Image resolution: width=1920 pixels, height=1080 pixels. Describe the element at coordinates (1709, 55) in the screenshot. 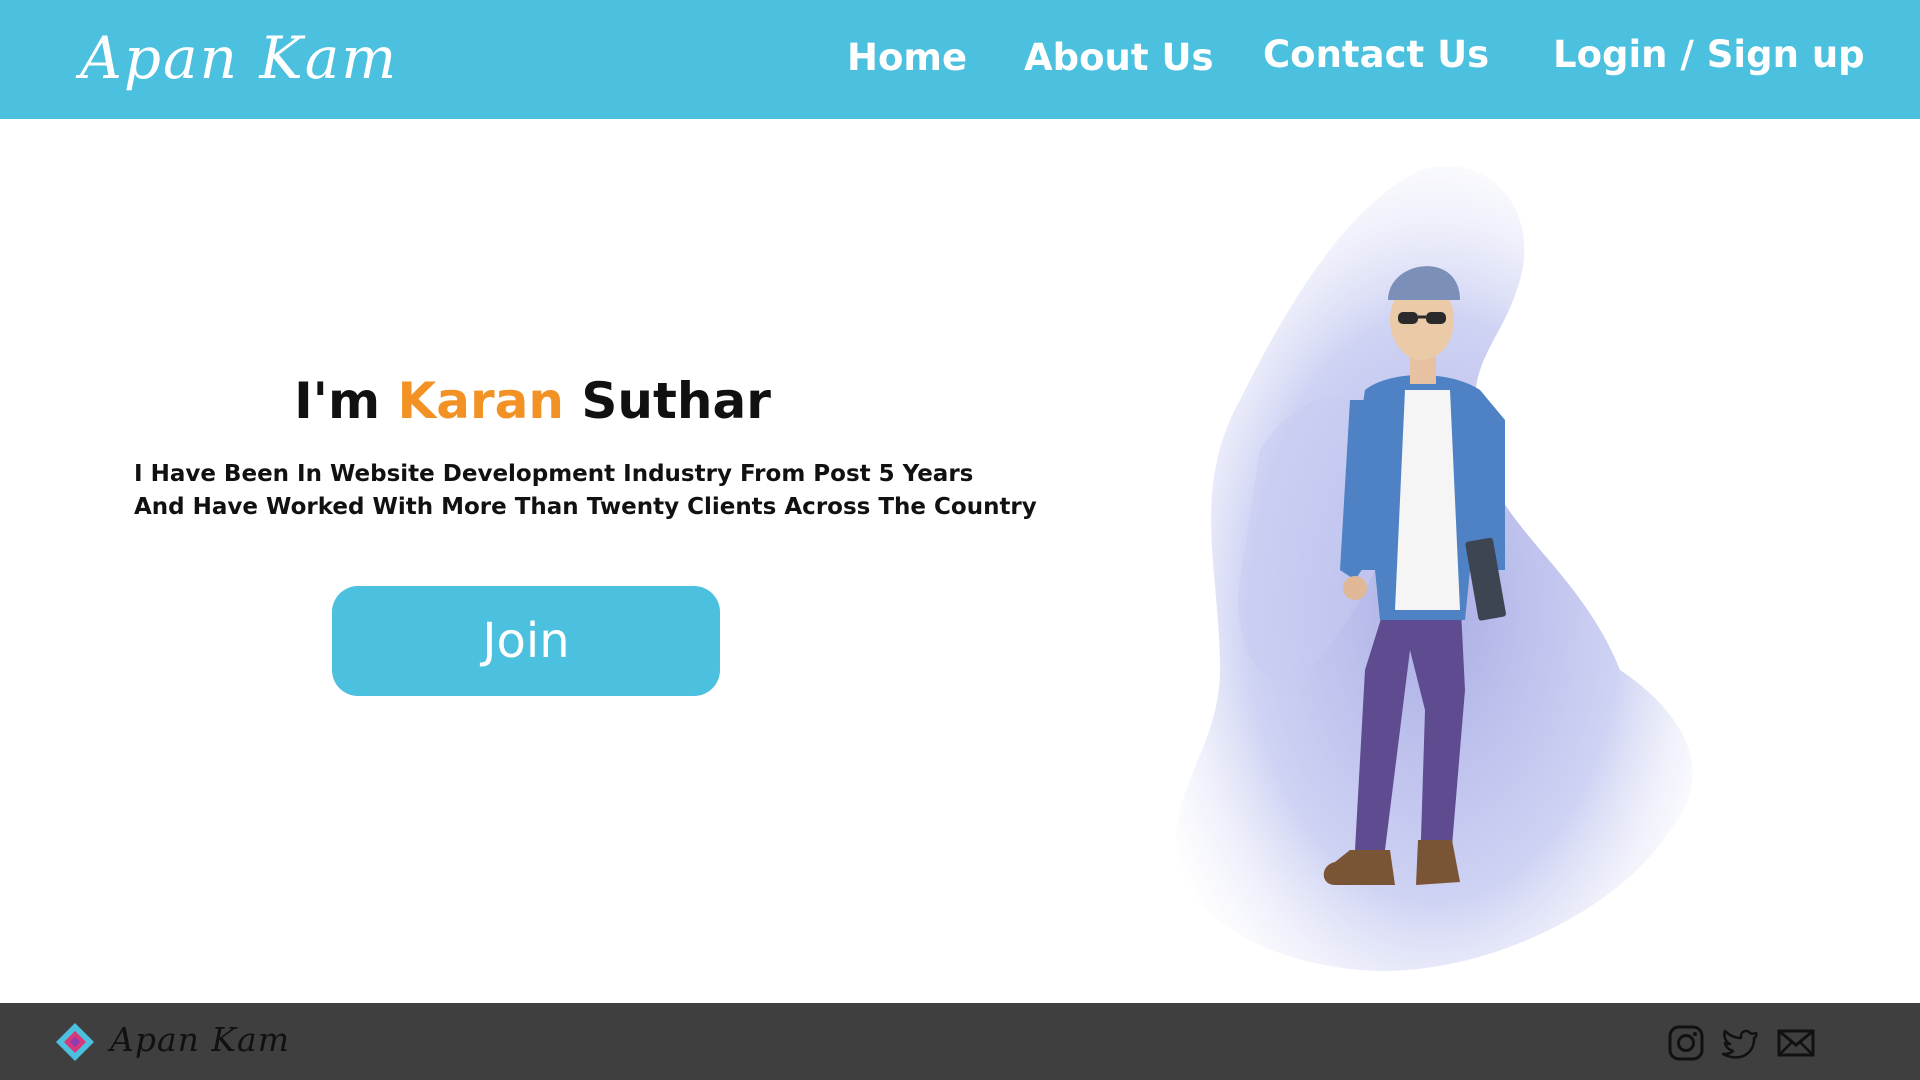

I see `nav-login-signup-link: Login / Sign up` at that location.